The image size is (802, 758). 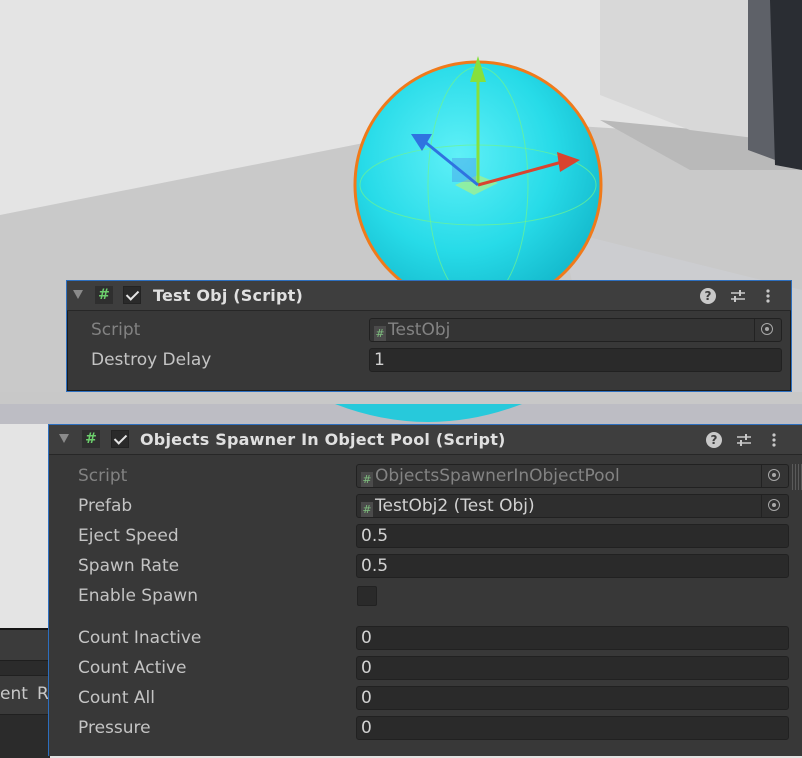 What do you see at coordinates (797, 477) in the screenshot?
I see `scrollbar-handle` at bounding box center [797, 477].